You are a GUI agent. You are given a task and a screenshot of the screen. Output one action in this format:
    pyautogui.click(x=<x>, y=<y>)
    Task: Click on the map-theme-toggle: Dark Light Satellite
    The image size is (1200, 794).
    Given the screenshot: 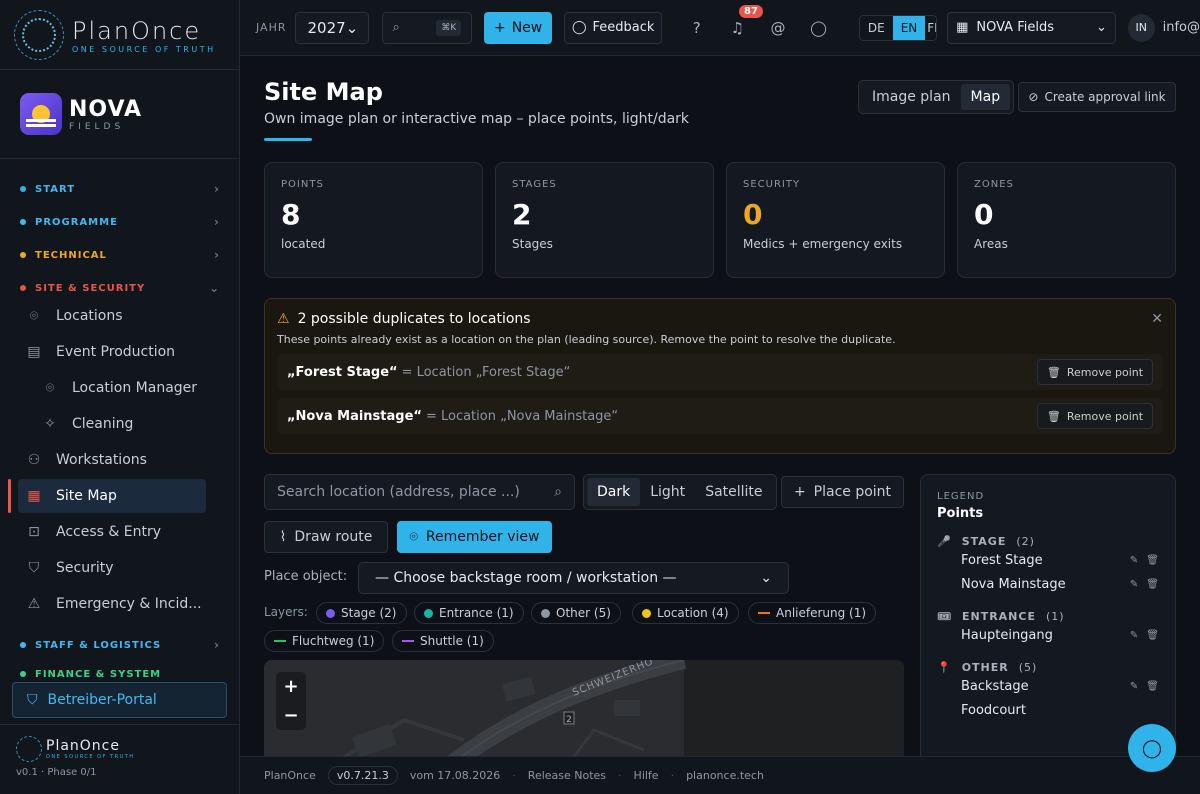 What is the action you would take?
    pyautogui.click(x=680, y=492)
    